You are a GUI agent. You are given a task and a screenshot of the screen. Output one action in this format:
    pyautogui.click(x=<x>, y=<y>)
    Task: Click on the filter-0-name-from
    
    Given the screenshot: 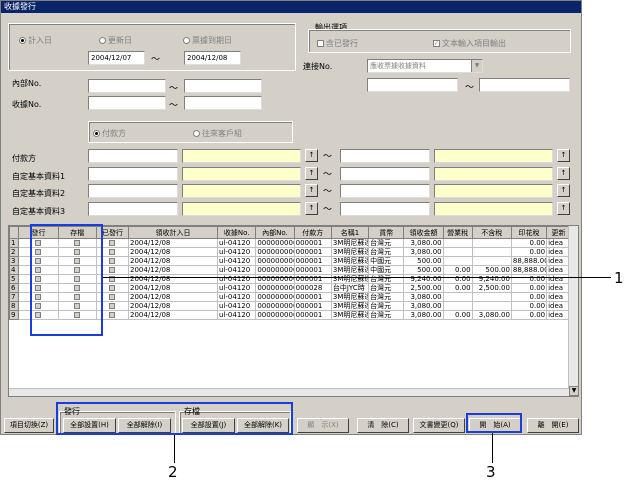 What is the action you would take?
    pyautogui.click(x=241, y=156)
    